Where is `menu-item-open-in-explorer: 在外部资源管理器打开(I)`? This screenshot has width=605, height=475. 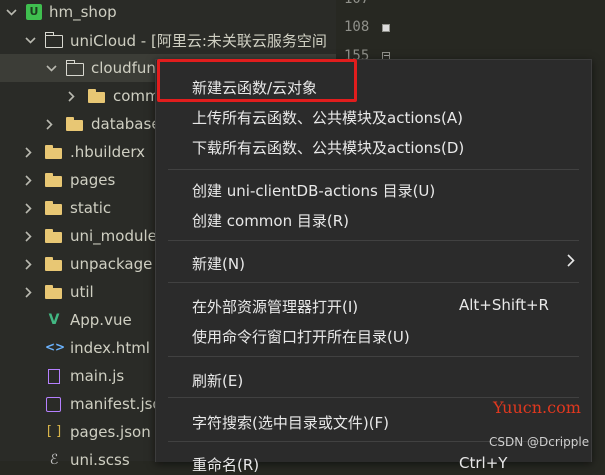 menu-item-open-in-explorer: 在外部资源管理器打开(I) is located at coordinates (275, 306).